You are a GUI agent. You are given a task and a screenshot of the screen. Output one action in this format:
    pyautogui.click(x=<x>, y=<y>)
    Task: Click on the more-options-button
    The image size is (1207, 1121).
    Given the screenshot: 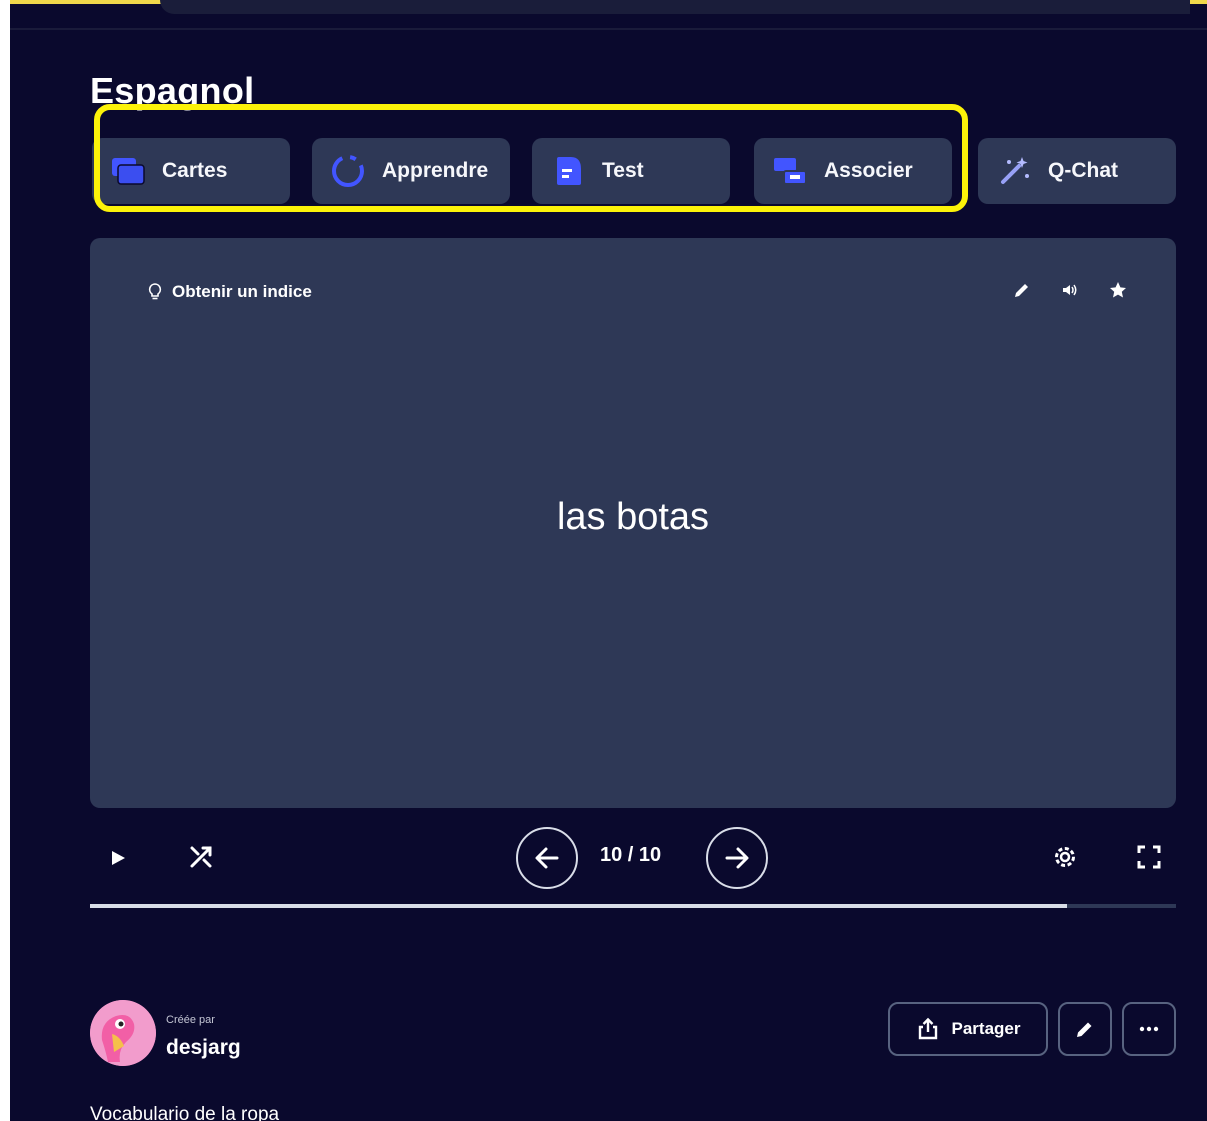 What is the action you would take?
    pyautogui.click(x=1149, y=1029)
    